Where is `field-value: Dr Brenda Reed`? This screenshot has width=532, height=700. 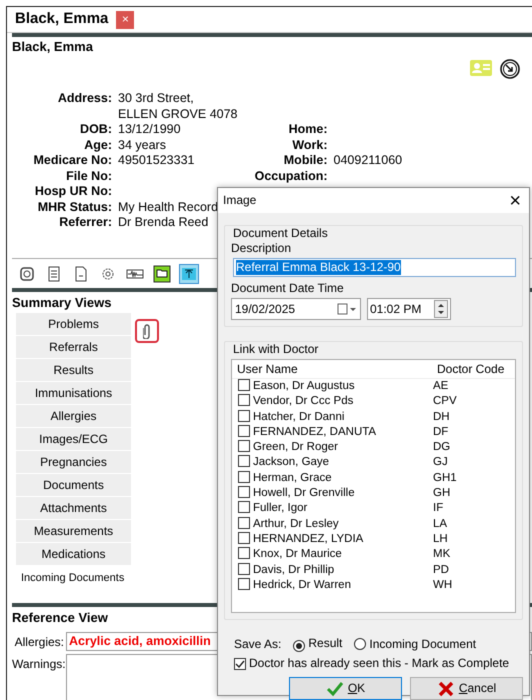
field-value: Dr Brenda Reed is located at coordinates (164, 223).